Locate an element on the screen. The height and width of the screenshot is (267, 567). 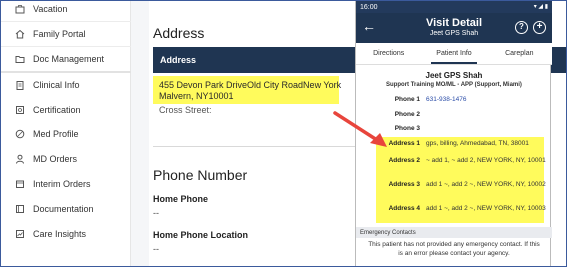
doctor-icon is located at coordinates (20, 159).